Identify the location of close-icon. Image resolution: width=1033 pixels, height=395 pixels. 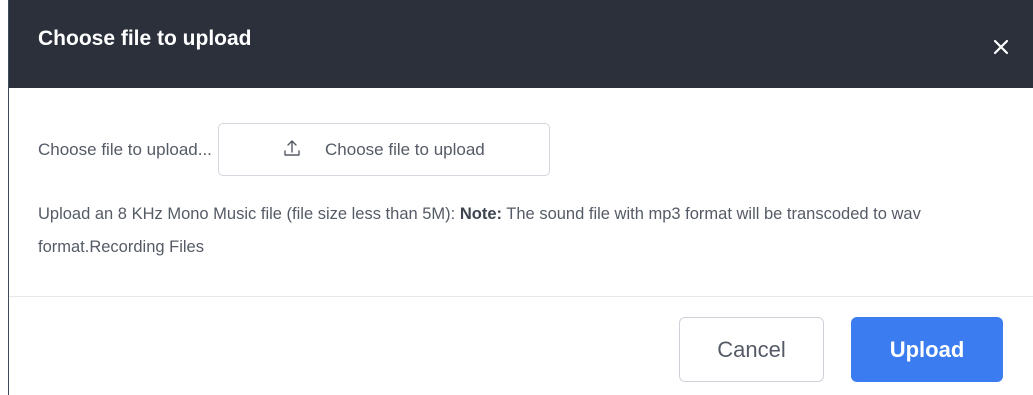
(1001, 47).